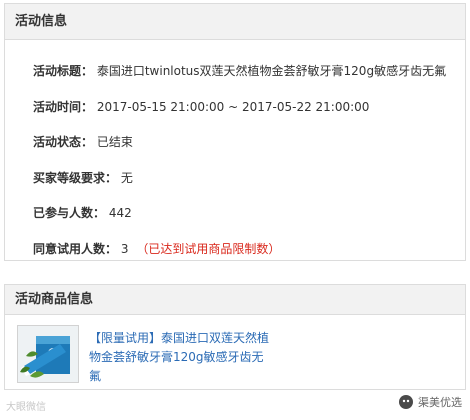 The width and height of the screenshot is (470, 420). What do you see at coordinates (271, 71) in the screenshot?
I see `activity-title-value: 泰国进口twinlotus双莲天然植物金荟舒敏牙膏120g敏感牙齿无氟` at bounding box center [271, 71].